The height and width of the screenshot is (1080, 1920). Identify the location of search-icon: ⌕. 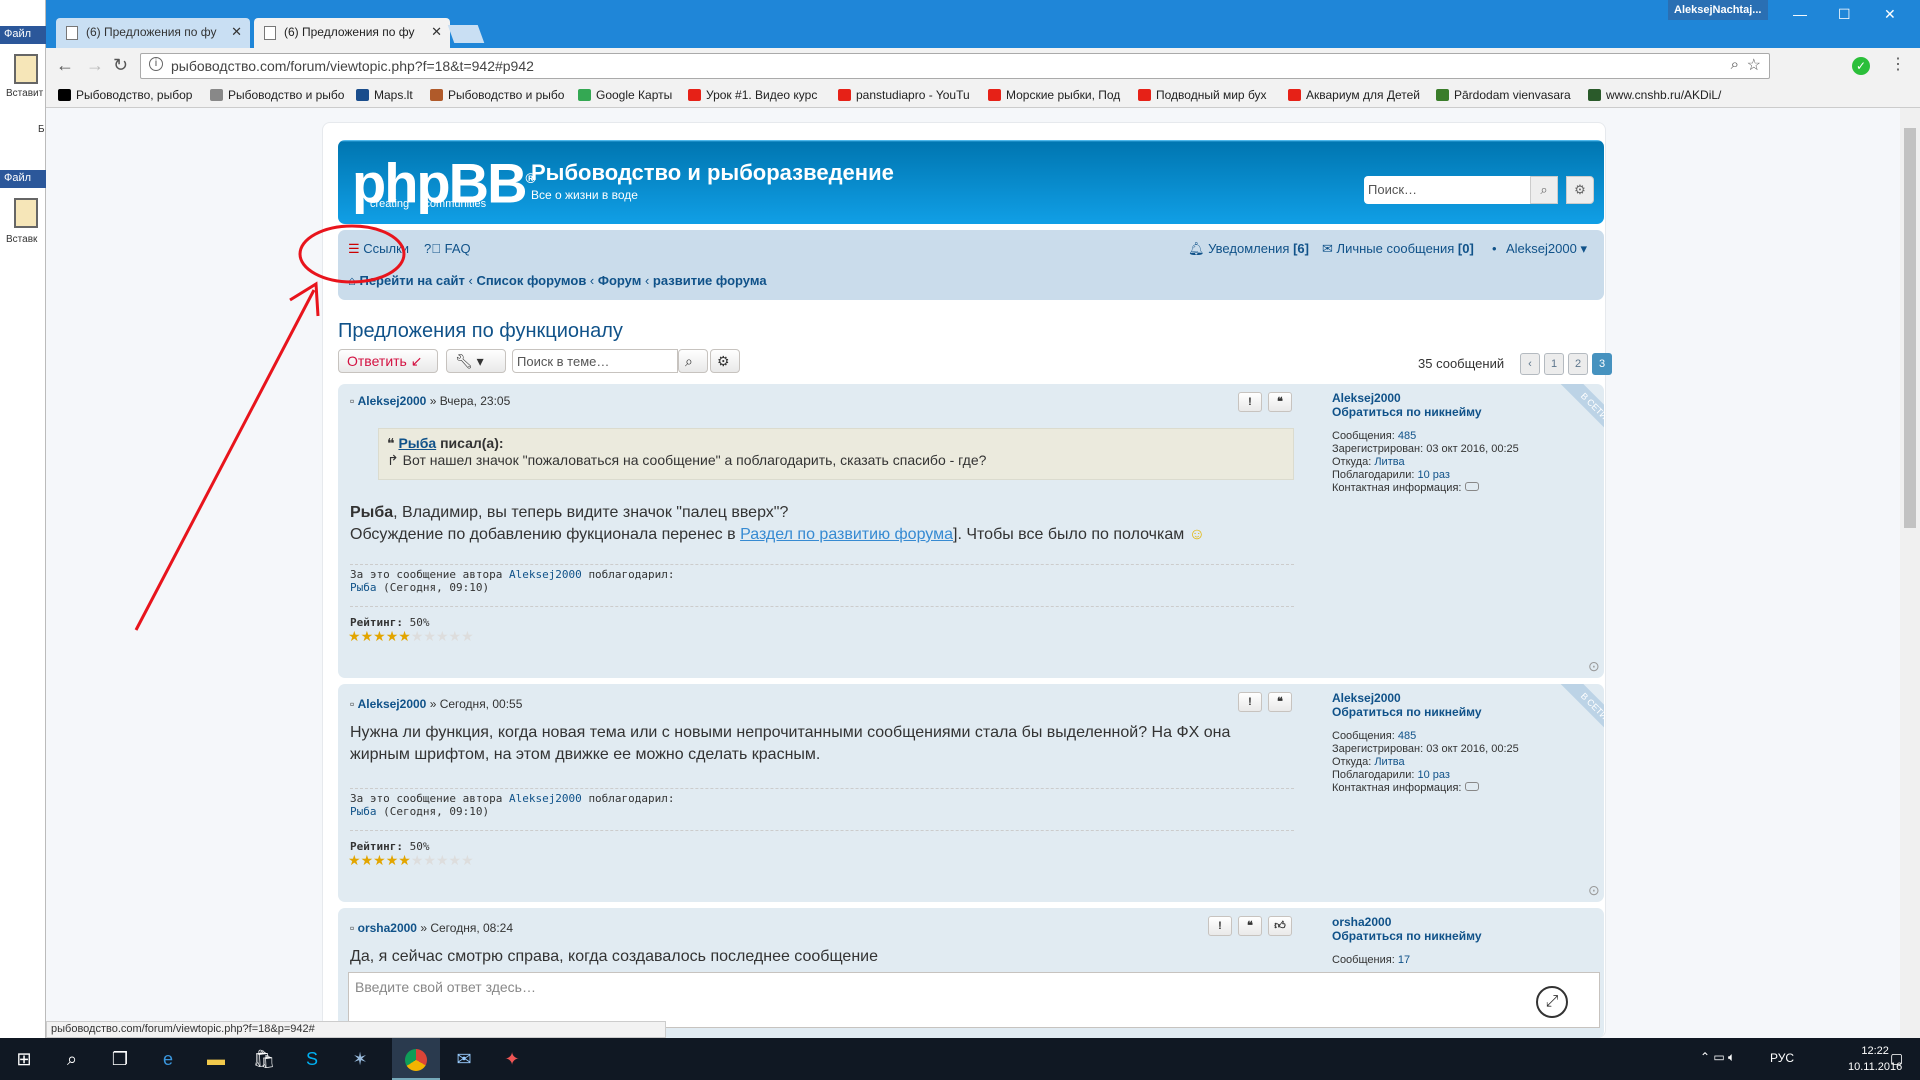
(72, 1059).